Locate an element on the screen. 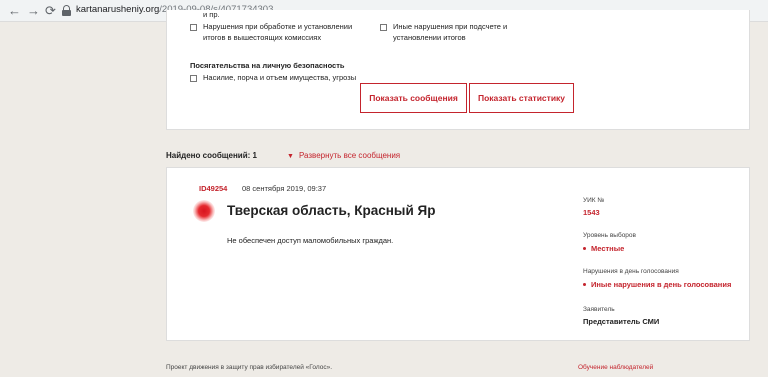 This screenshot has height=377, width=768. applicant-value: Представитель СМИ is located at coordinates (621, 321).